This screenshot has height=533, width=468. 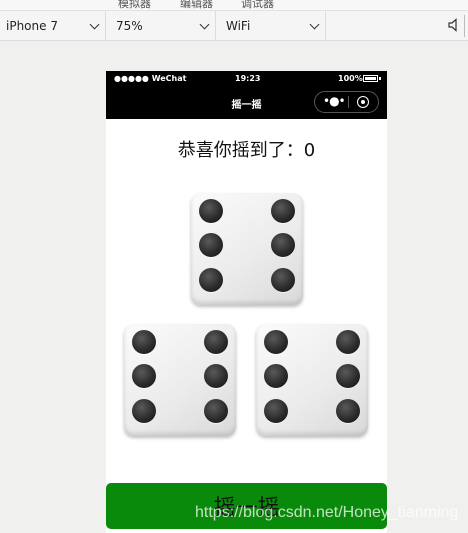 I want to click on network-select: WiFi, so click(x=271, y=25).